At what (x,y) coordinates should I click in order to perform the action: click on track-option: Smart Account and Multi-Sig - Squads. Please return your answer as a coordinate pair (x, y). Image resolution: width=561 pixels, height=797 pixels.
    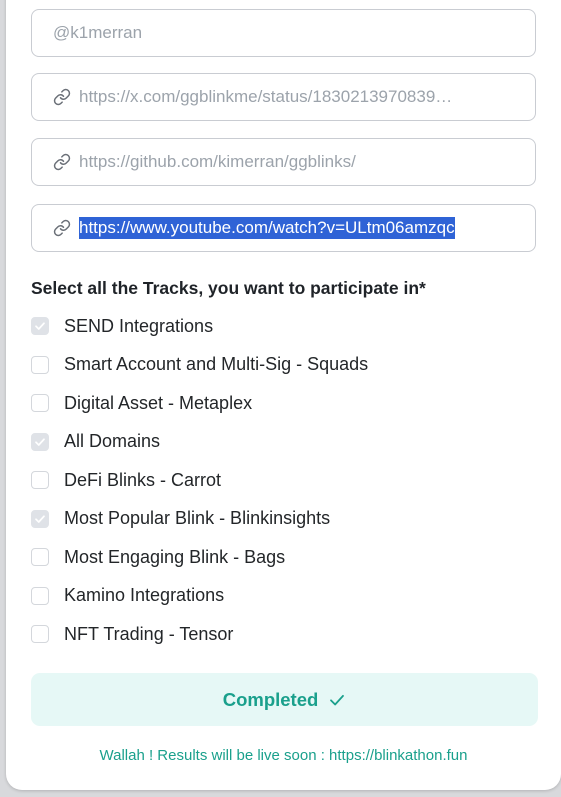
    Looking at the image, I should click on (199, 365).